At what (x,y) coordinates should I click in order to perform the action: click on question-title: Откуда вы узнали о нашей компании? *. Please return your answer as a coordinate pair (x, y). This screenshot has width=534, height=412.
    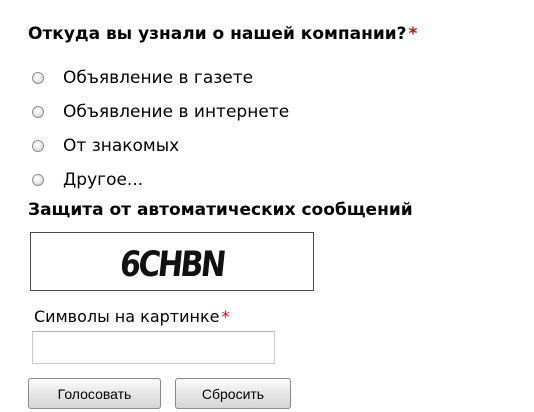
    Looking at the image, I should click on (222, 34).